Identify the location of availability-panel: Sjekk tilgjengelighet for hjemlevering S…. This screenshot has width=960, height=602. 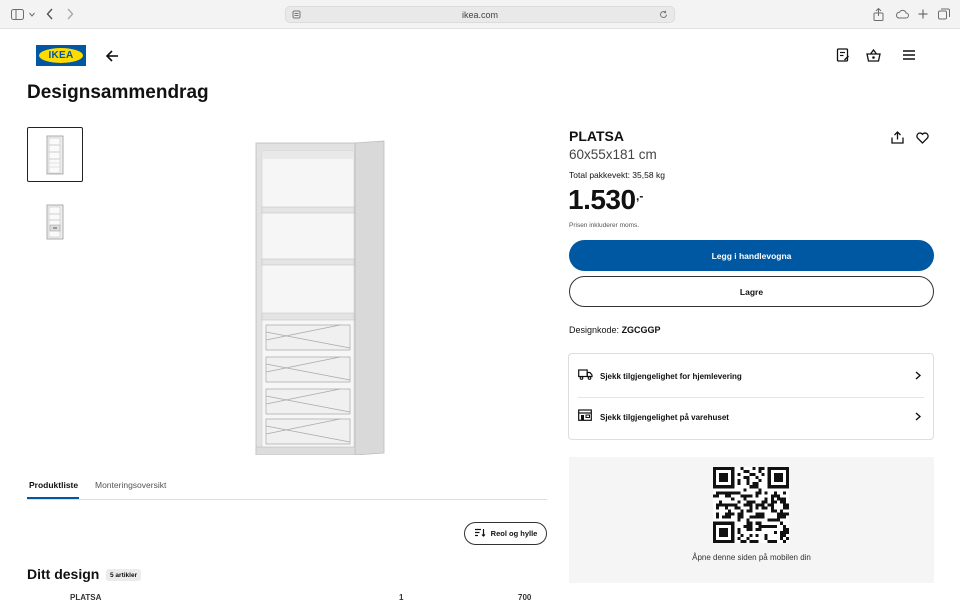
(751, 396).